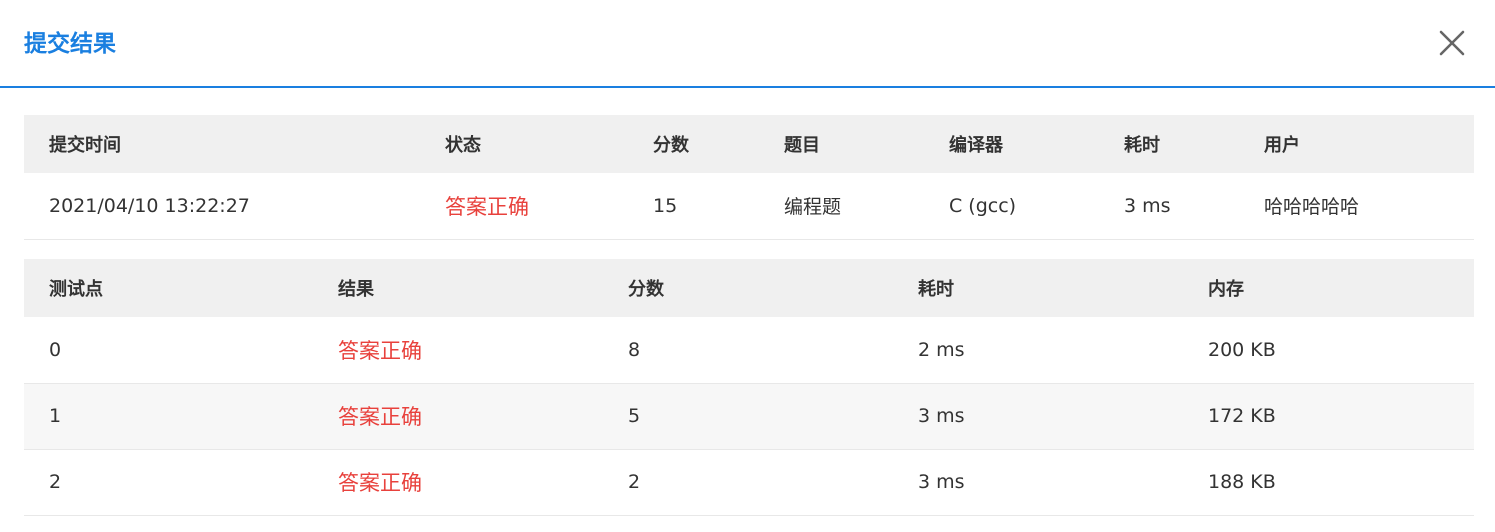 The image size is (1495, 532). I want to click on dialog-title: 提交结果, so click(70, 44).